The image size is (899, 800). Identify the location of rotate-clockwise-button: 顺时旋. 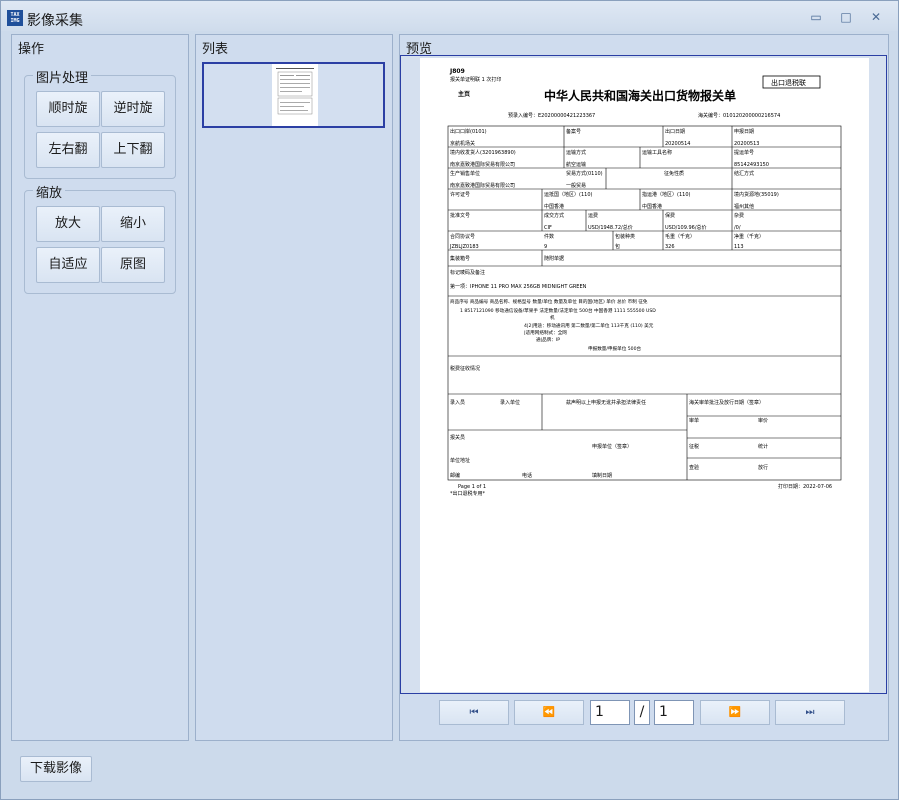
(68, 109).